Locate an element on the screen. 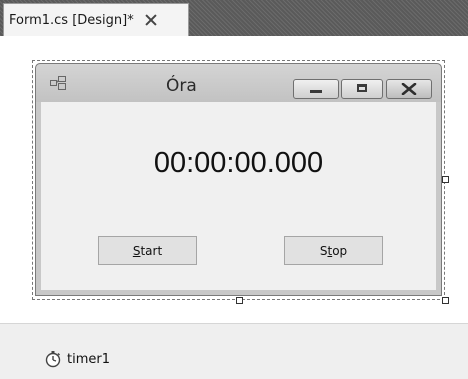 This screenshot has height=379, width=468. document-tab-form1-design: Form1.cs [Design]* is located at coordinates (96, 19).